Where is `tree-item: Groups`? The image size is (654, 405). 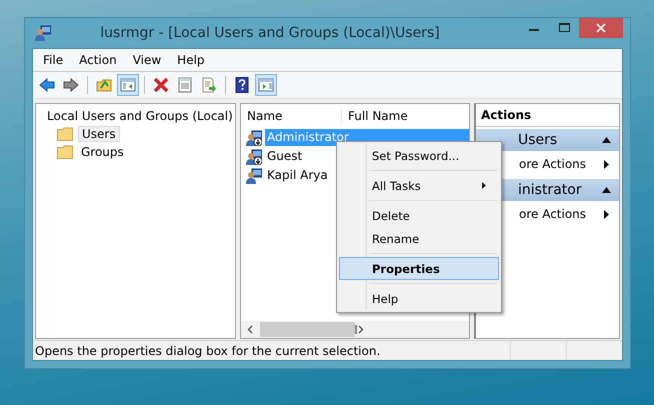 tree-item: Groups is located at coordinates (102, 152).